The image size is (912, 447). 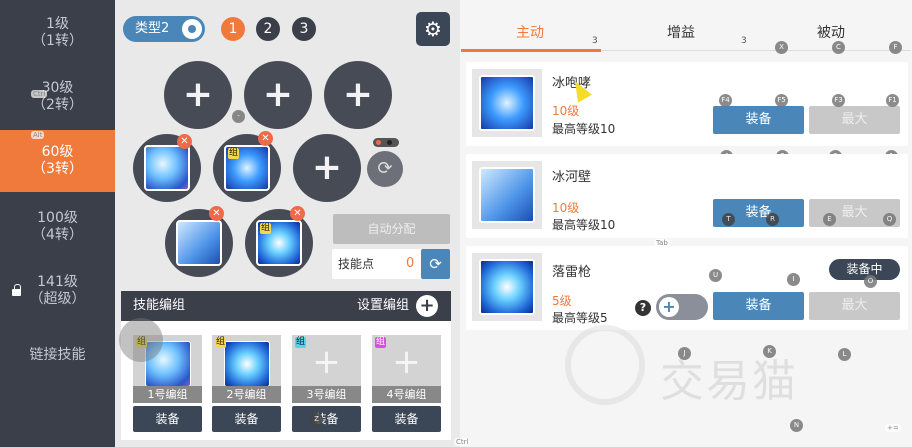 I want to click on skill-name: 落雷枪, so click(x=572, y=272).